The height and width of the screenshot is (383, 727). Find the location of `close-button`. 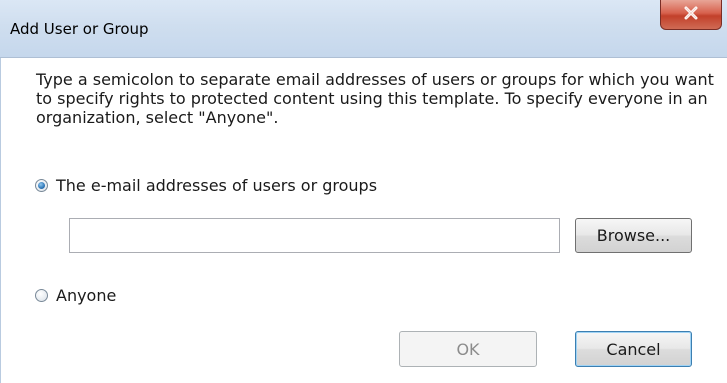

close-button is located at coordinates (691, 15).